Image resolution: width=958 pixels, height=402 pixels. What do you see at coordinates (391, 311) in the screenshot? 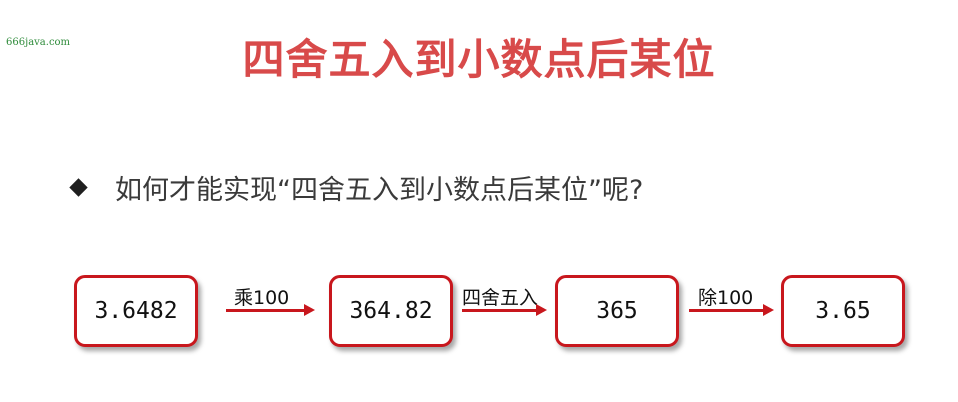
I see `value-box-multiplied: 364.82` at bounding box center [391, 311].